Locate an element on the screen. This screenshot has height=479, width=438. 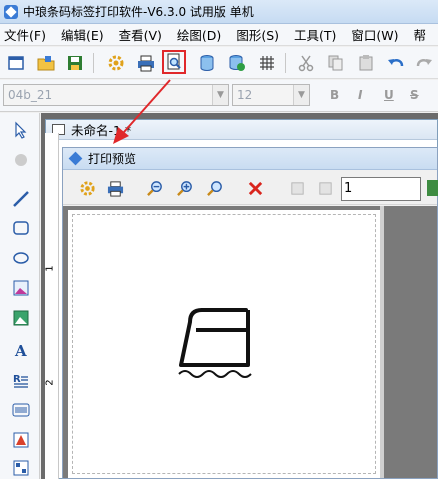
redo-icon is located at coordinates (424, 63).